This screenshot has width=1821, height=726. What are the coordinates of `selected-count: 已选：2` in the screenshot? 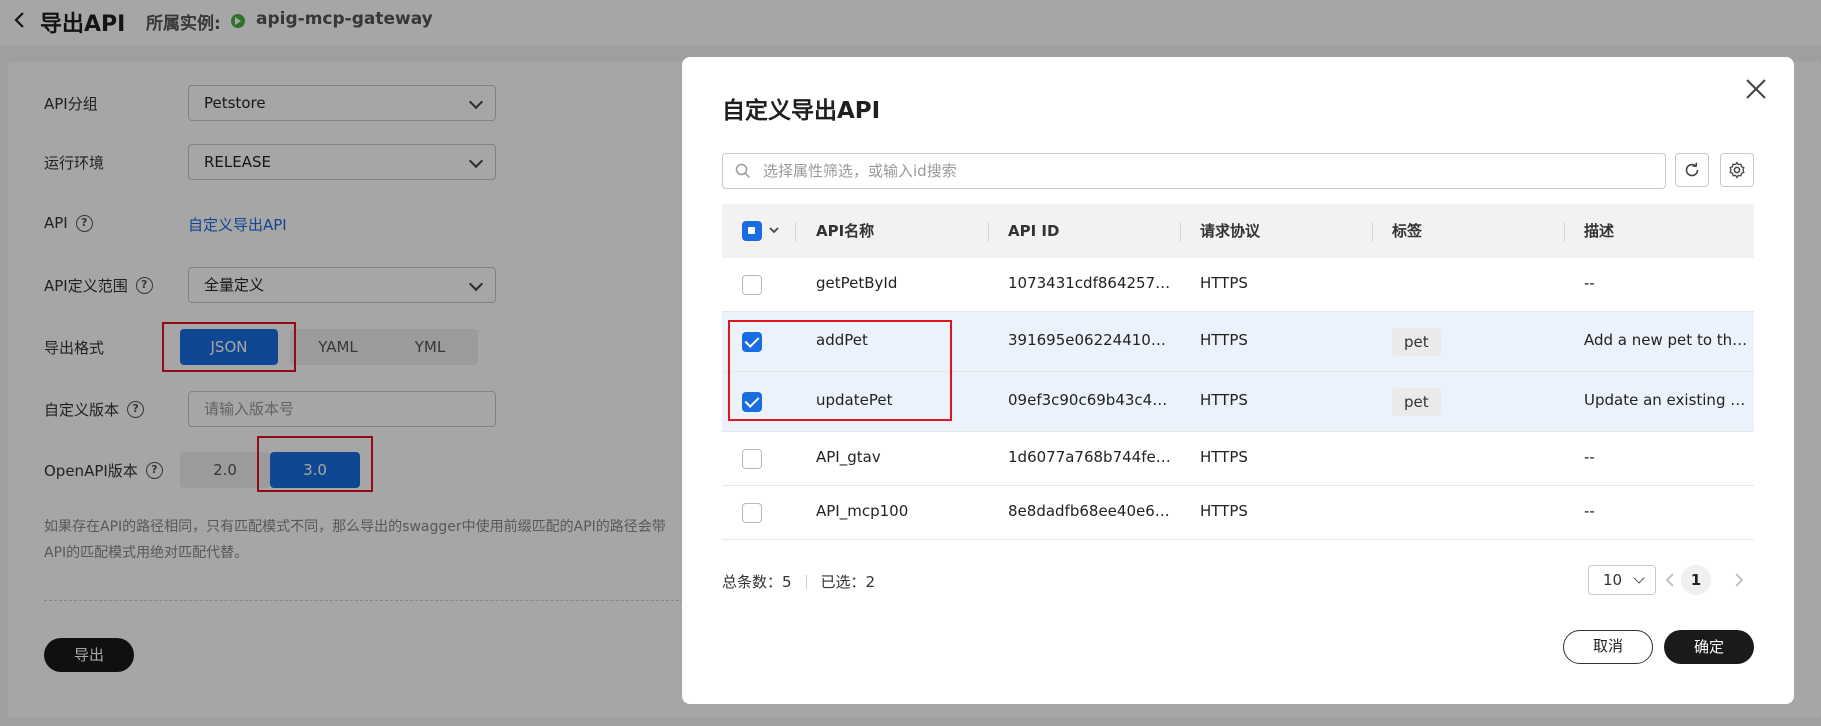 It's located at (848, 582).